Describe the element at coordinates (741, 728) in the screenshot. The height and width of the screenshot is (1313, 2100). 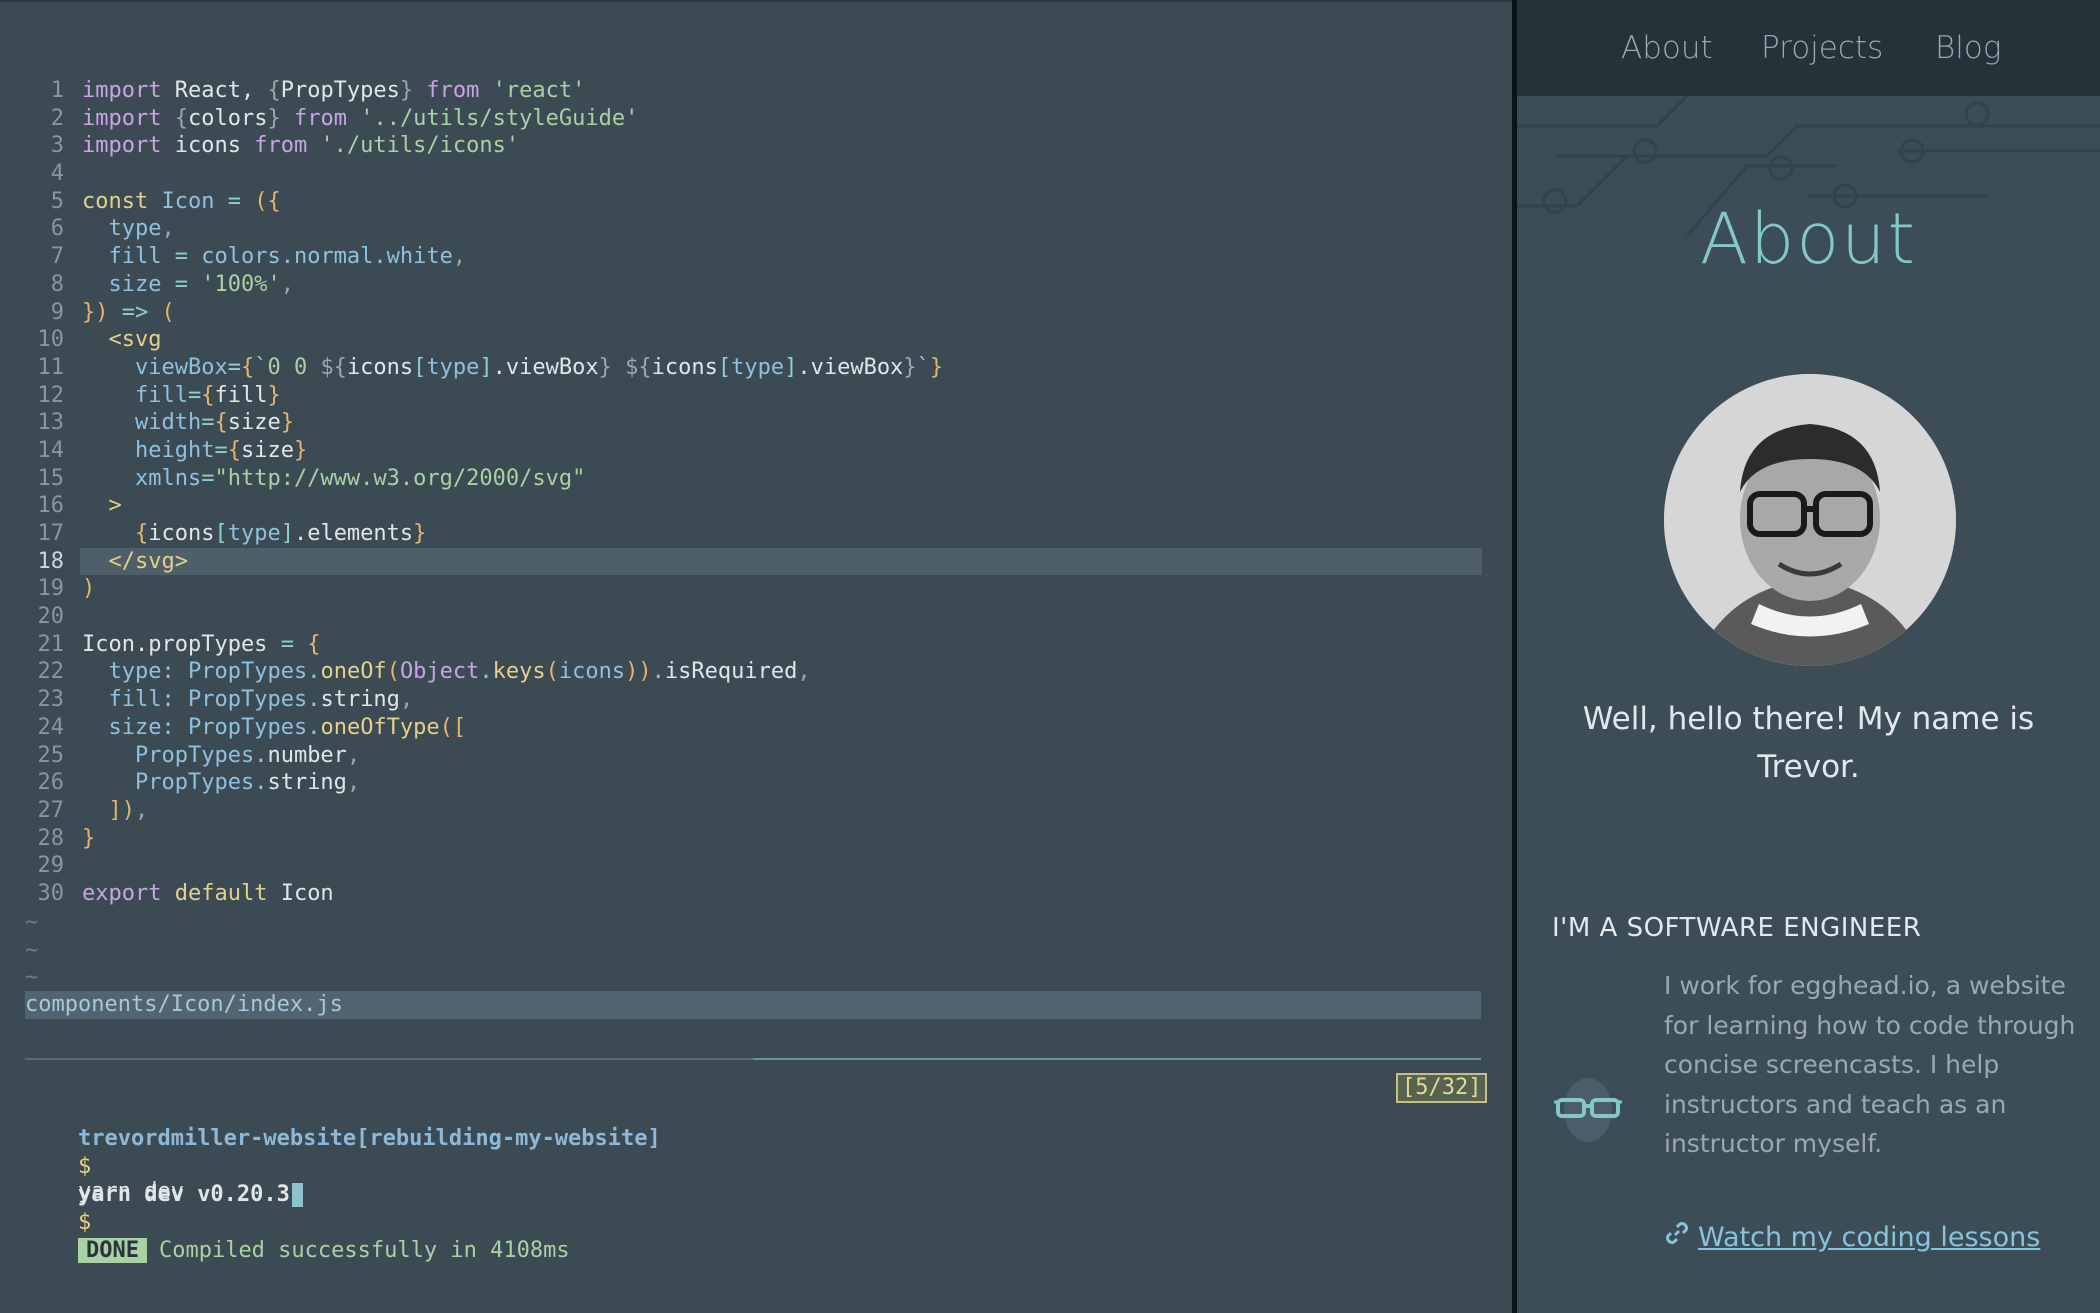
I see `code-line: 24 size: PropTypes.oneOfType([` at that location.